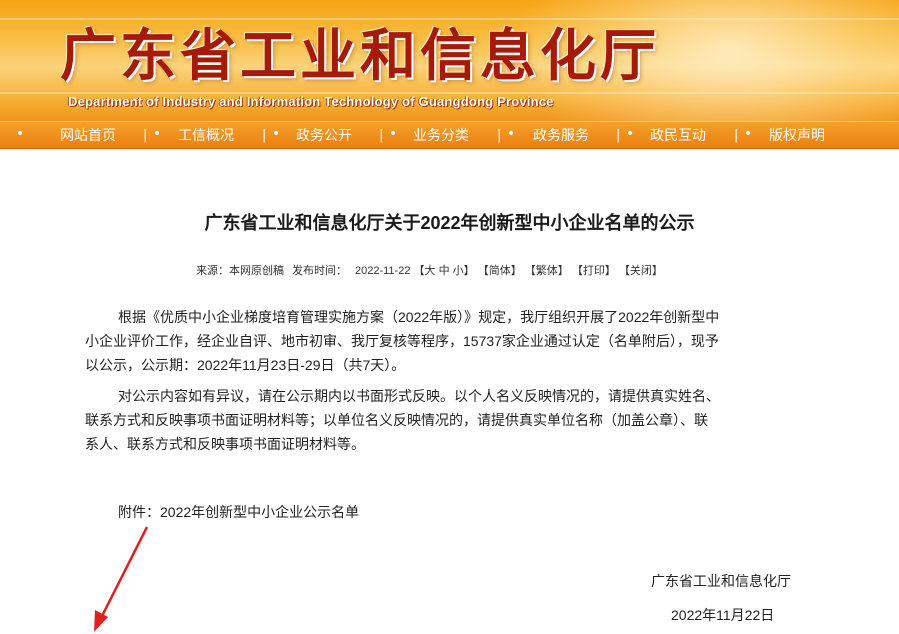 Image resolution: width=899 pixels, height=634 pixels. Describe the element at coordinates (319, 271) in the screenshot. I see `meta-publish-label: 发布时间：` at that location.